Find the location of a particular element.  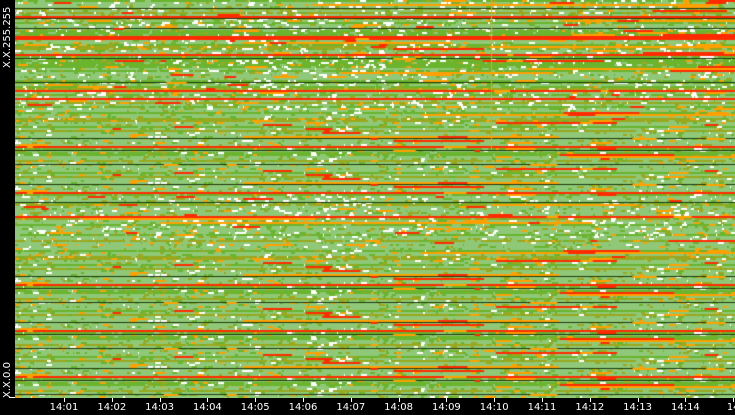

x-tick-label: 14:01 is located at coordinates (64, 407).